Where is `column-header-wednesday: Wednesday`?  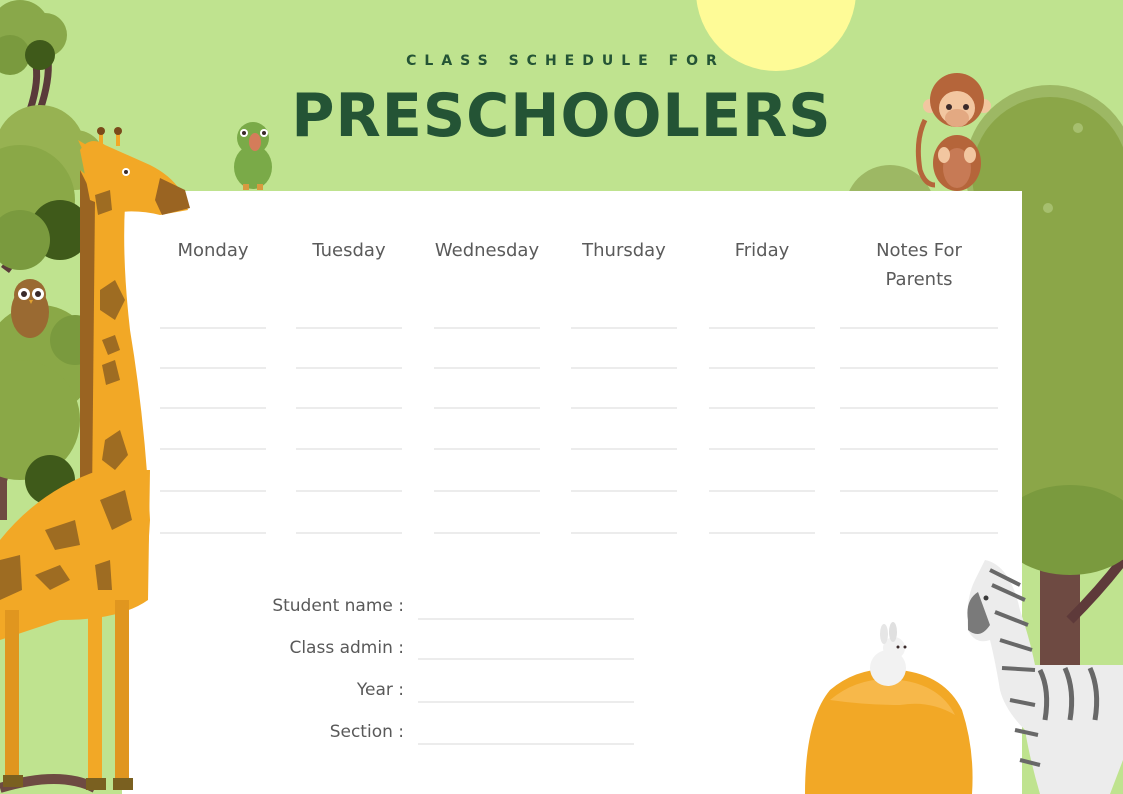 column-header-wednesday: Wednesday is located at coordinates (487, 250).